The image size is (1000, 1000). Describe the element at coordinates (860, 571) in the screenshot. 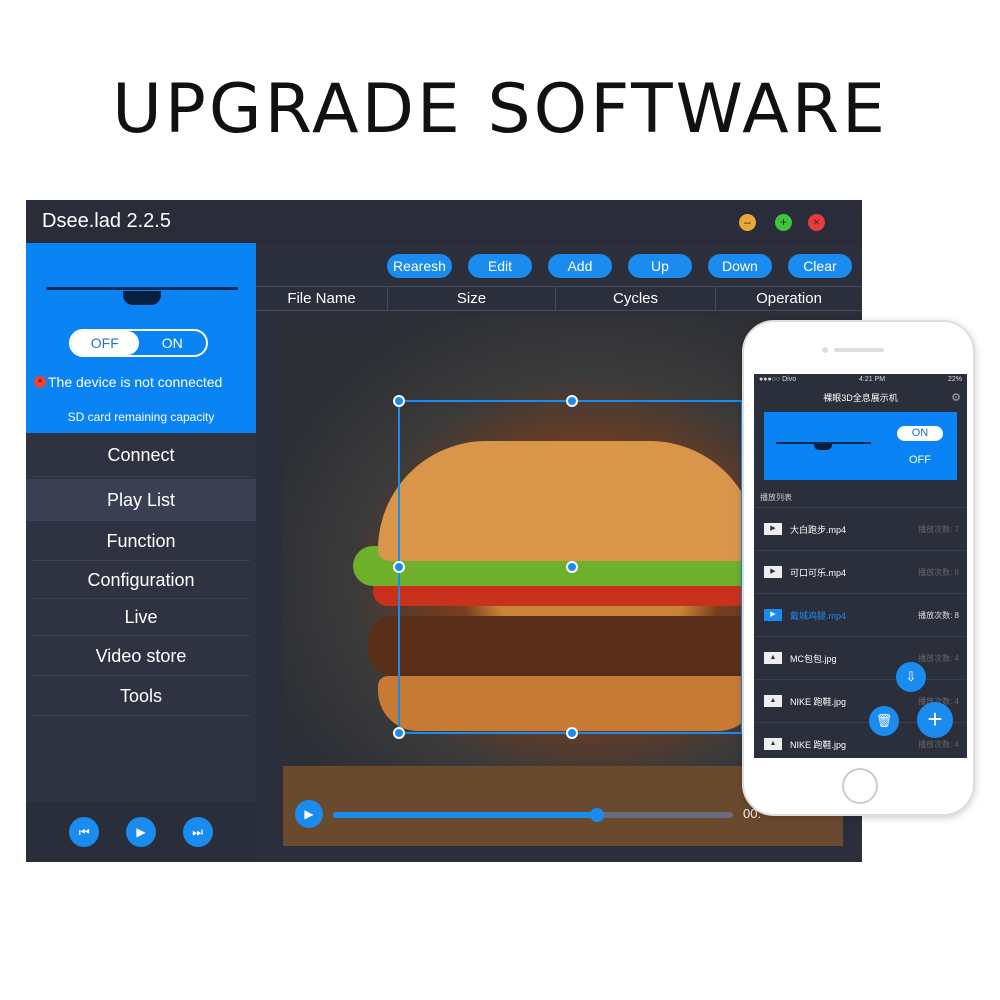

I see `playlist-item: ▶ 可口可乐.mp4 播放次数: 8` at that location.